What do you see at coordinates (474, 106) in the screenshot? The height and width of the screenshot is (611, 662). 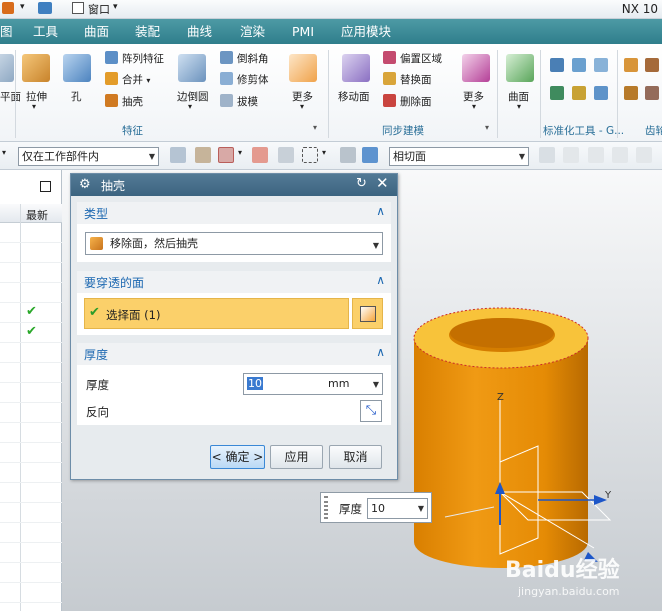 I see `more-sync-dropdown-icon: ▾` at bounding box center [474, 106].